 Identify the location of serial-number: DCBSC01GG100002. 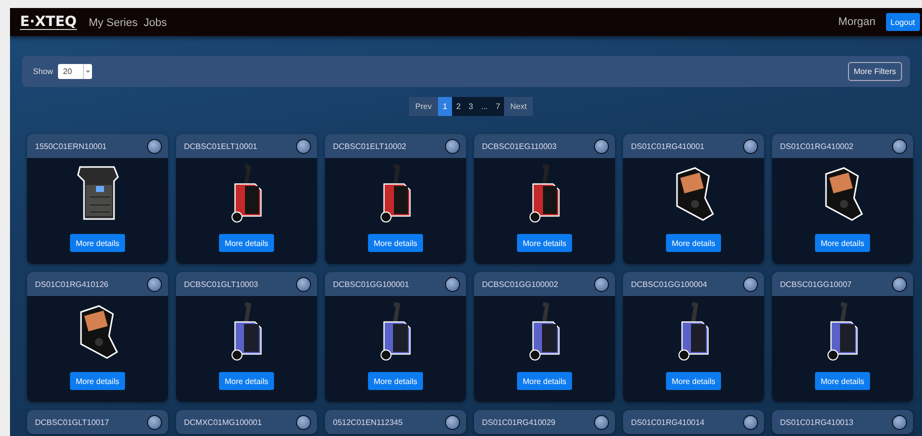
(521, 284).